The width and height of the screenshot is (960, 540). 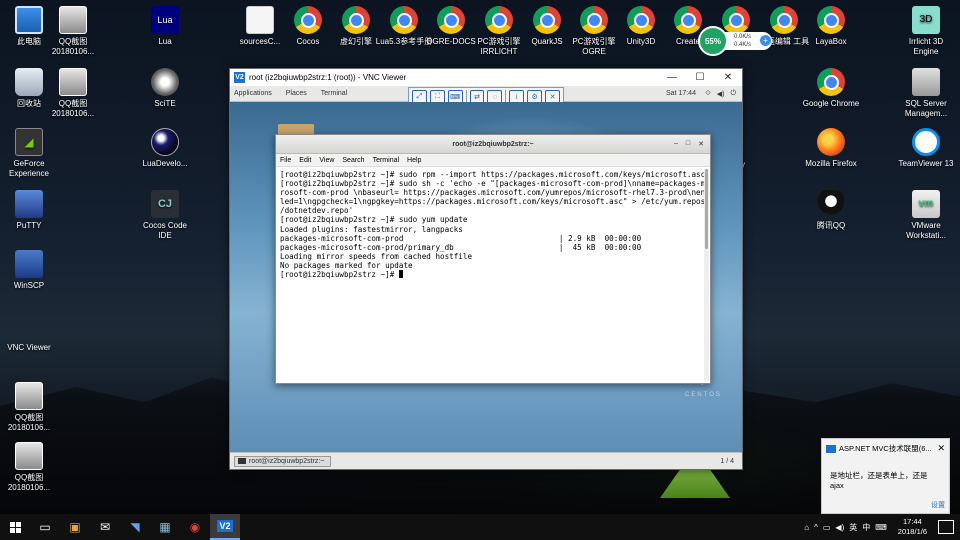 I want to click on taskbar-store: ▣, so click(x=75, y=527).